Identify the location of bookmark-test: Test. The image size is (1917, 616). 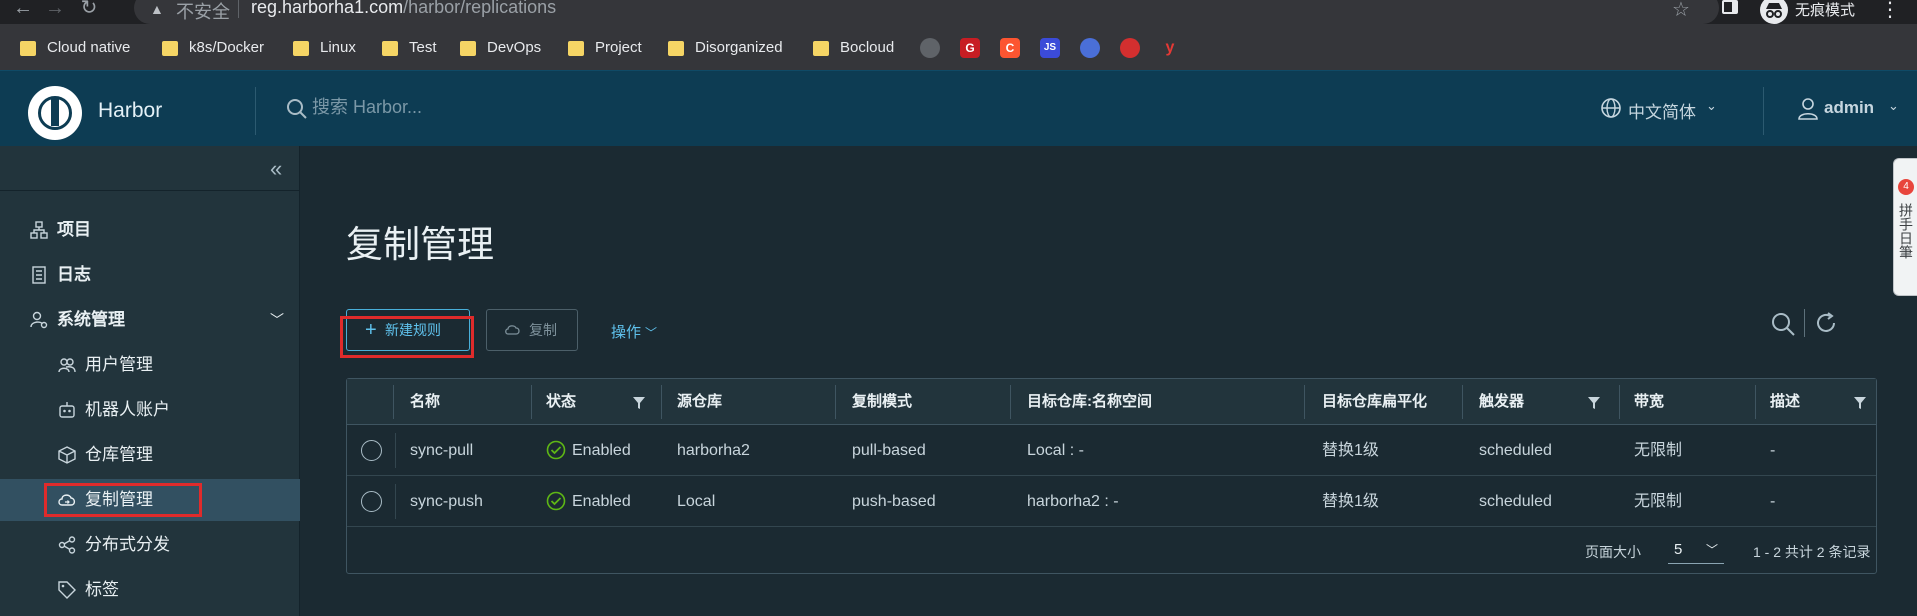
(409, 48).